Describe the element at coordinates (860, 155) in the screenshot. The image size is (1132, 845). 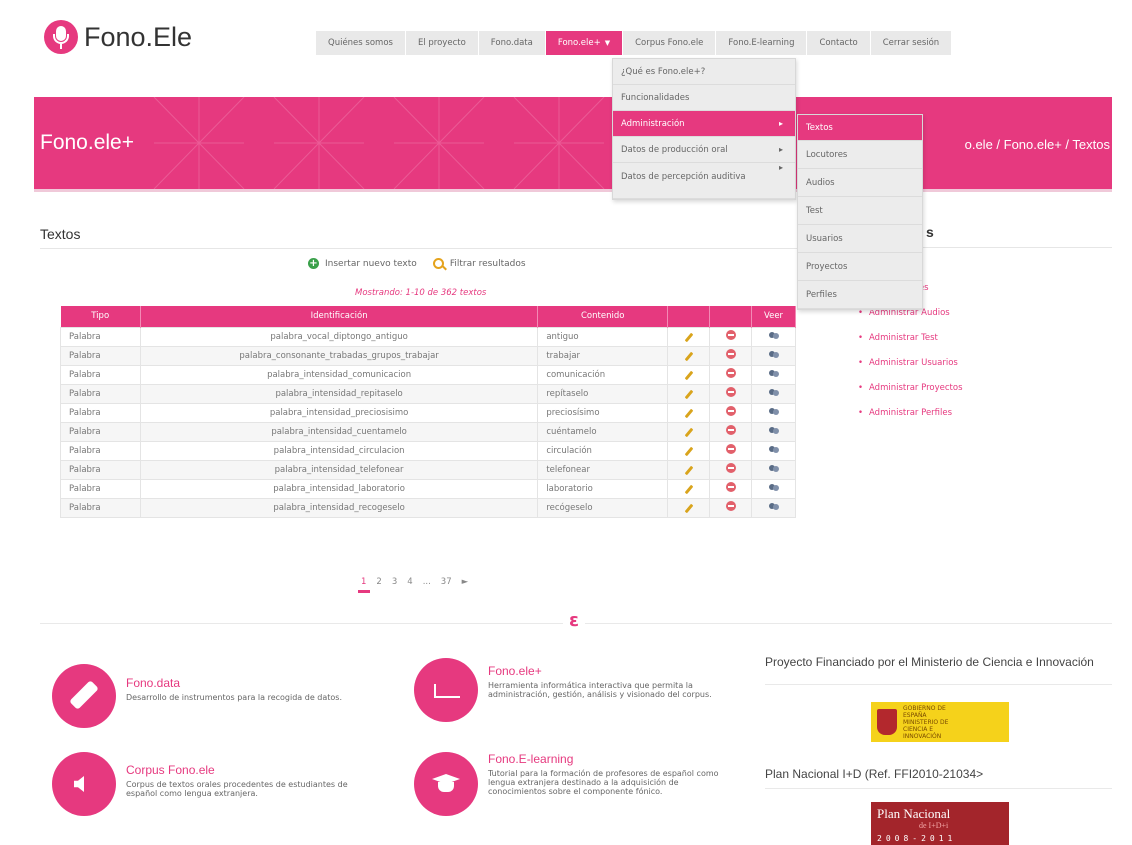
I see `submenu-item-locutores: Locutores` at that location.